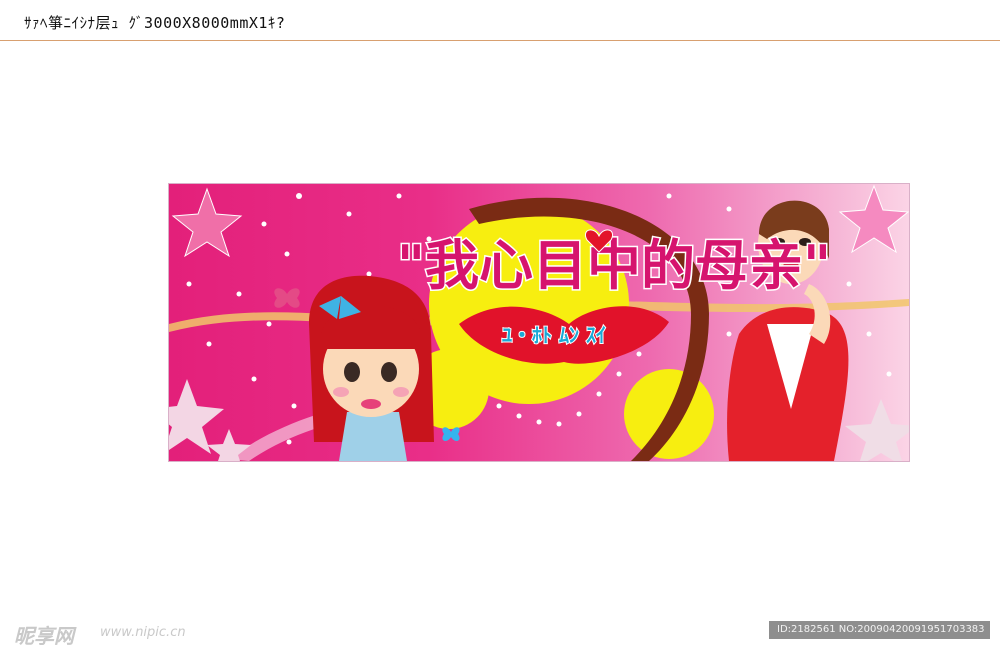 The height and width of the screenshot is (650, 1000). Describe the element at coordinates (44, 636) in the screenshot. I see `watermark-logo: 昵享网` at that location.